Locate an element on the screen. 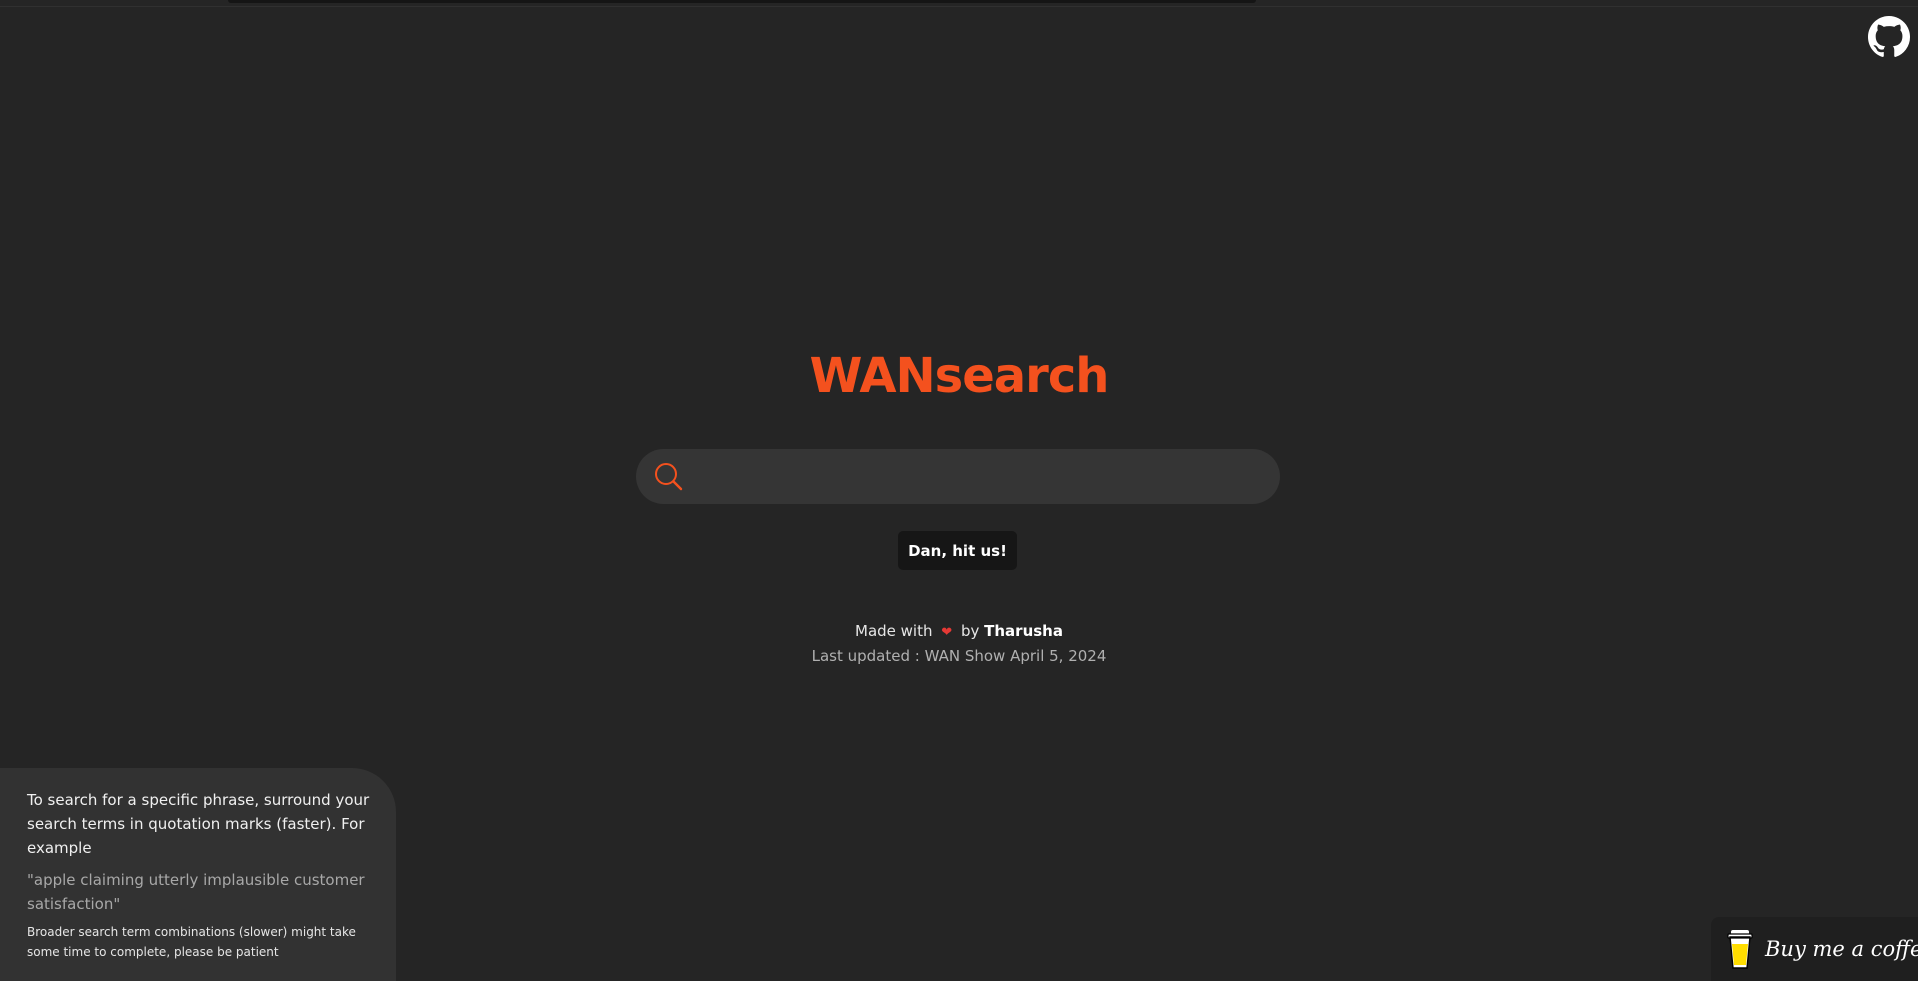 The width and height of the screenshot is (1918, 981). author-link: Tharusha is located at coordinates (1023, 631).